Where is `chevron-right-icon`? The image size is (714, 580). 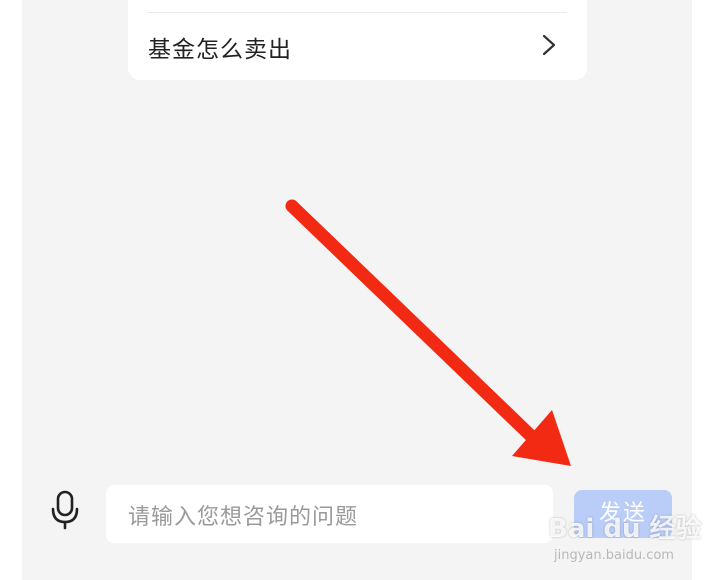 chevron-right-icon is located at coordinates (549, 45).